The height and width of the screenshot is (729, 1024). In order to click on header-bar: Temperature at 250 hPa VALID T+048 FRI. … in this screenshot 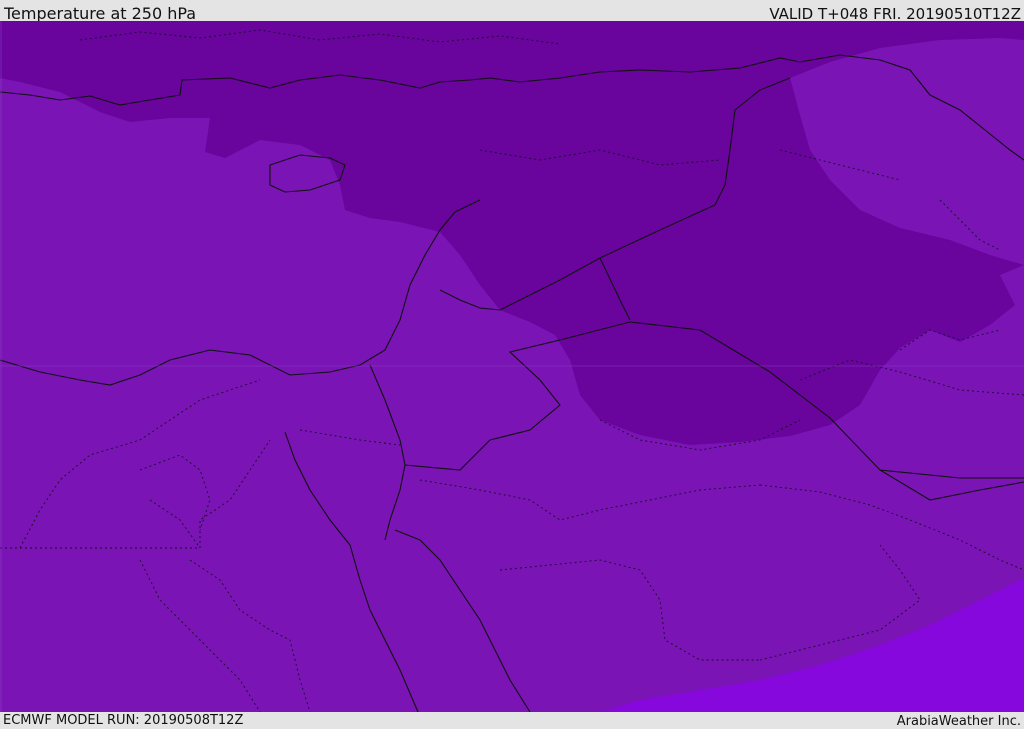, I will do `click(512, 11)`.